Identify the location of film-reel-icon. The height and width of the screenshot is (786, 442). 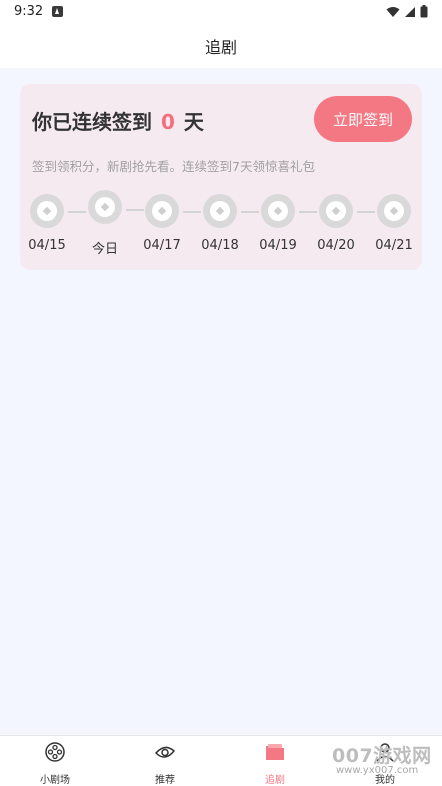
(55, 752).